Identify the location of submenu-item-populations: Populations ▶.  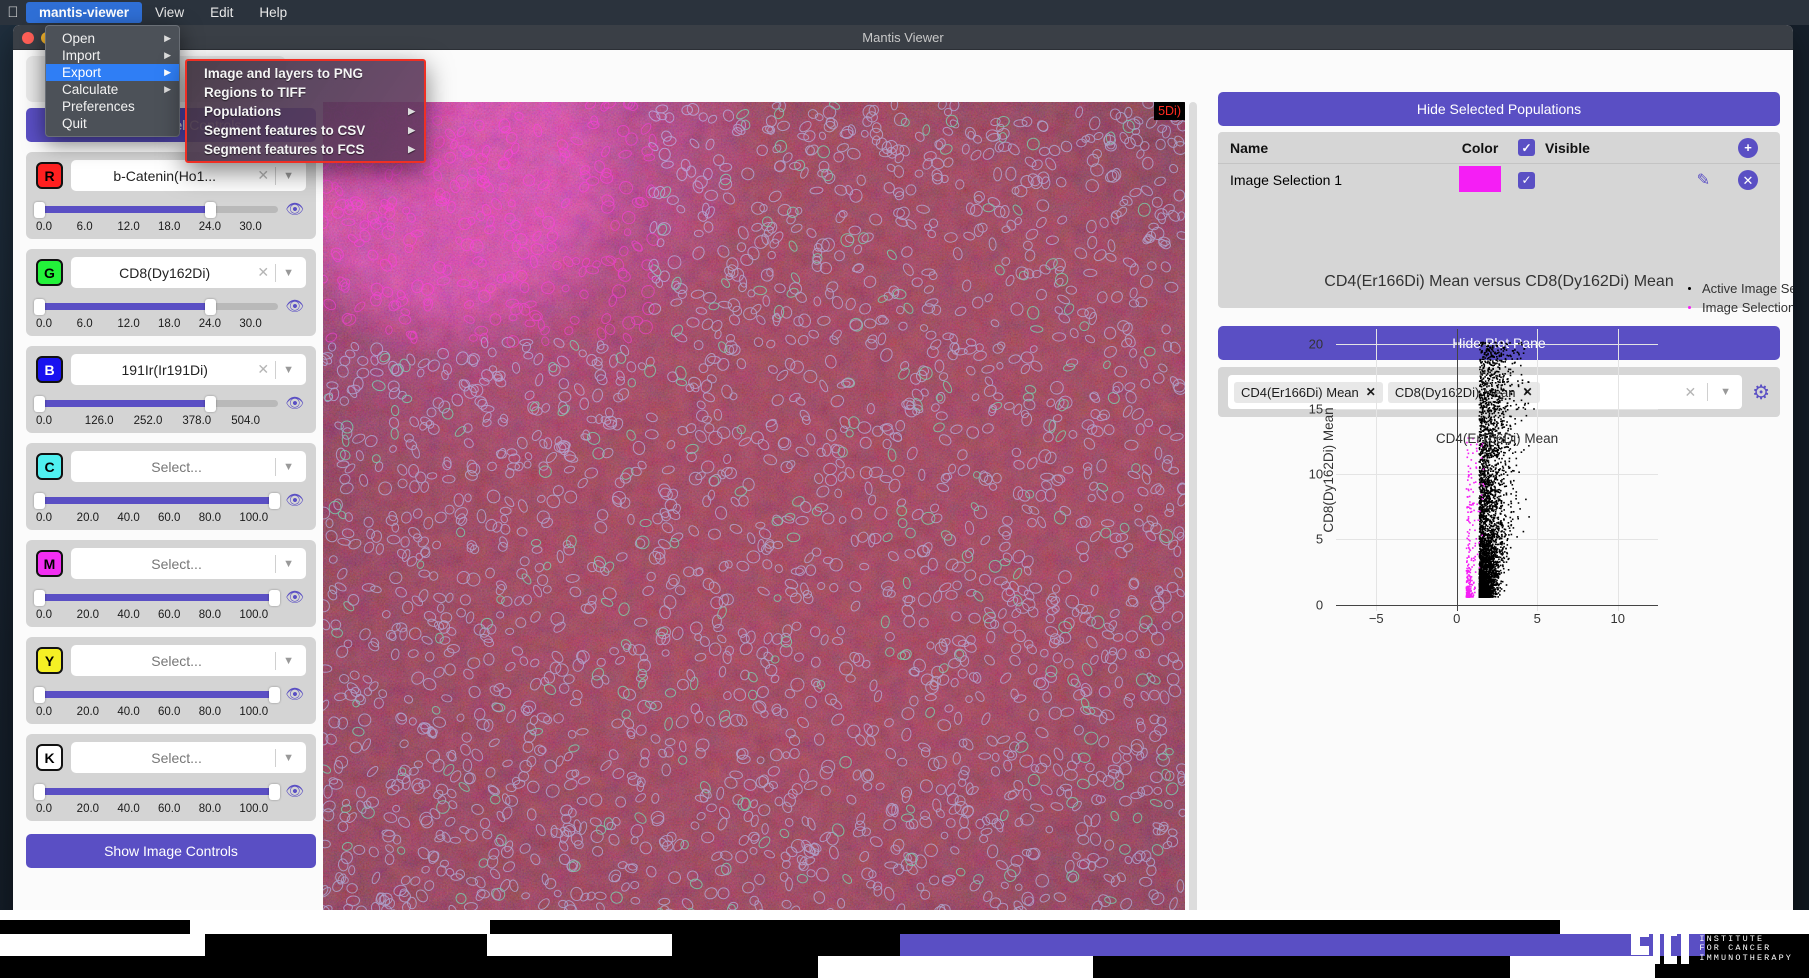
(305, 111).